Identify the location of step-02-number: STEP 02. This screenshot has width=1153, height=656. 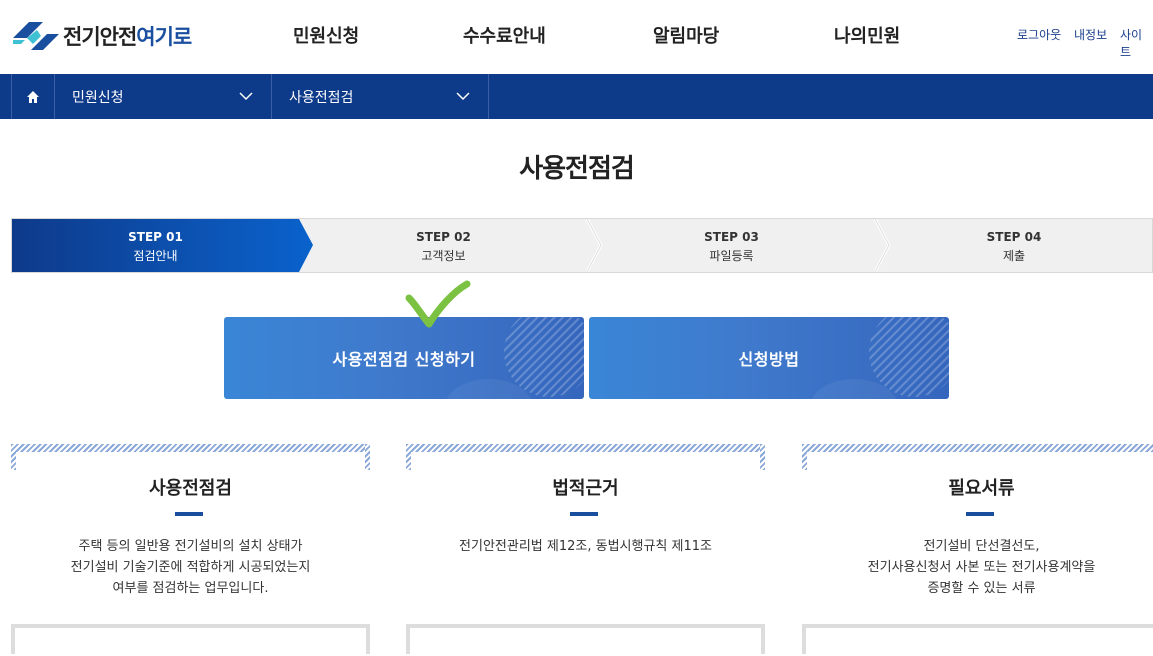
(443, 237).